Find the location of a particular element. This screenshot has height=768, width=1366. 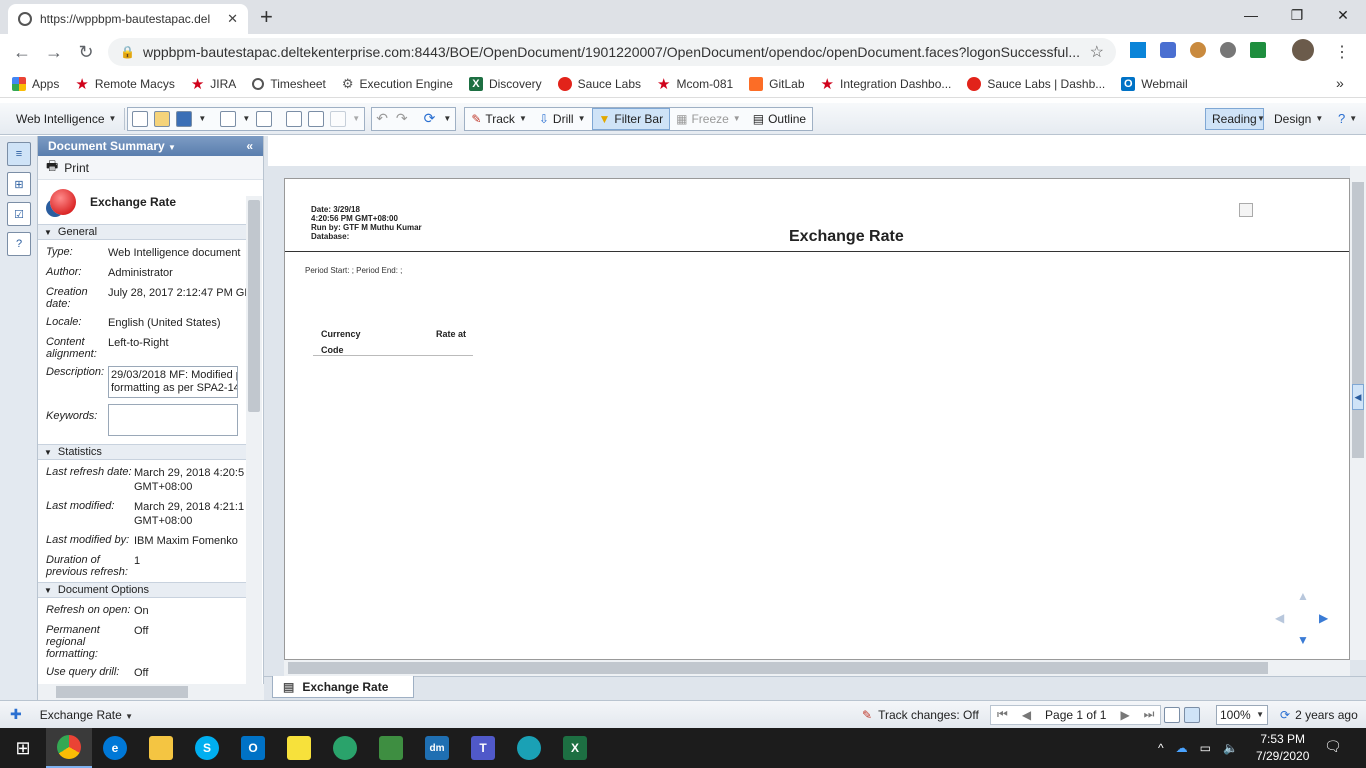

reload-icon: ↻ is located at coordinates (86, 52).